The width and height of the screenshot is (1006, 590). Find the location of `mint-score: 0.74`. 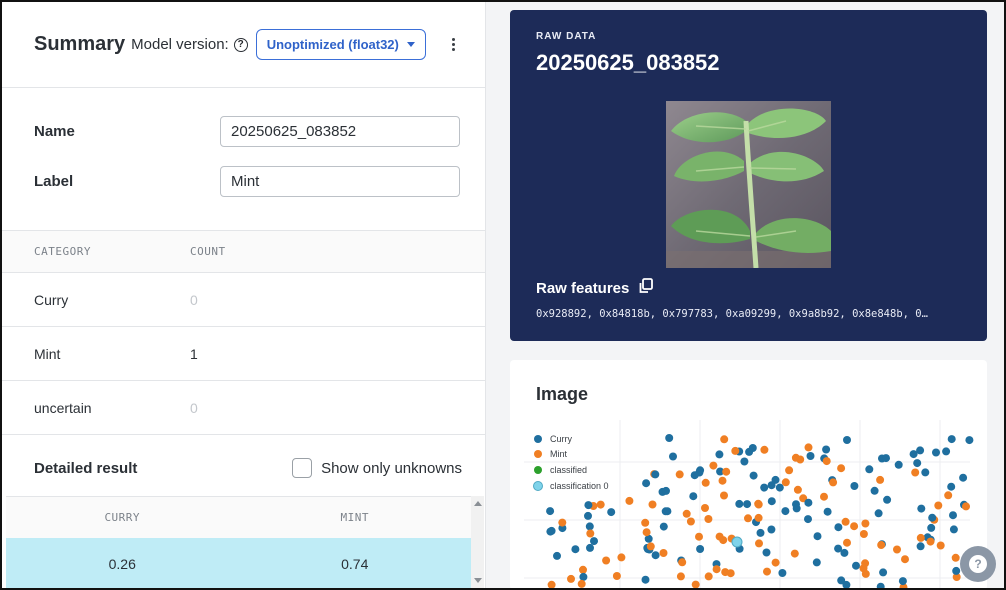

mint-score: 0.74 is located at coordinates (355, 564).